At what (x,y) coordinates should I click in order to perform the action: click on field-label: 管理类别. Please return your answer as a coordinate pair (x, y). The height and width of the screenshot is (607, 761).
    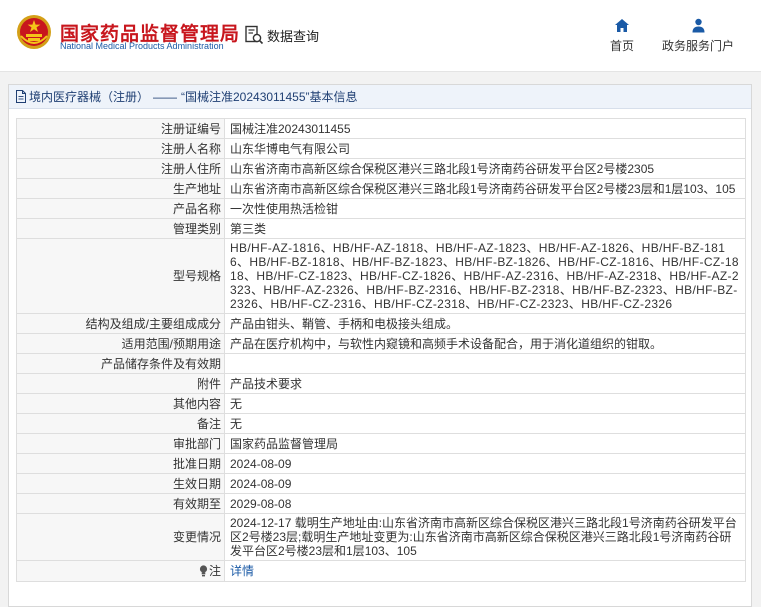
    Looking at the image, I should click on (120, 228).